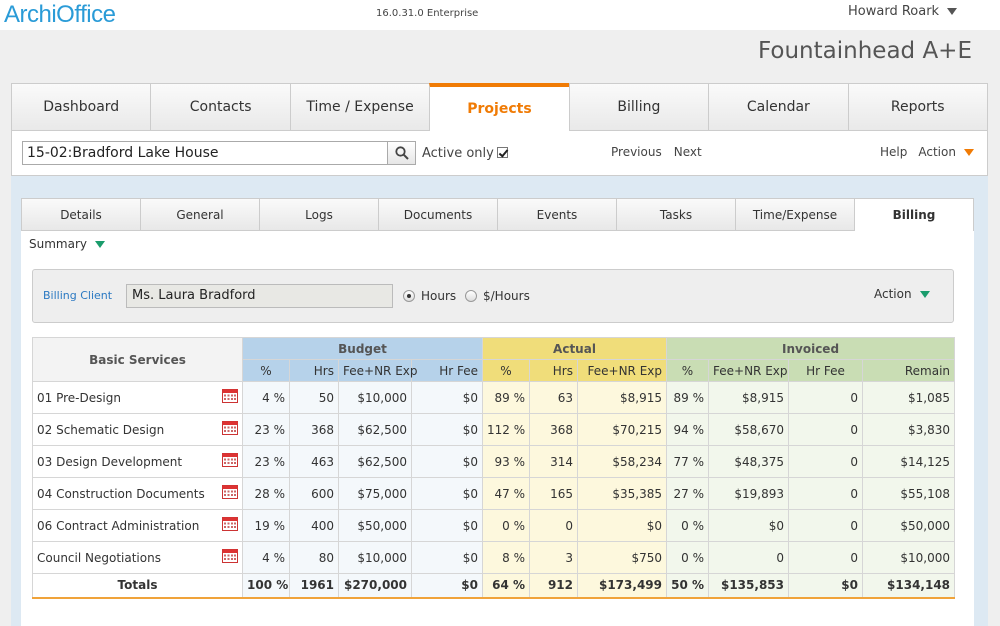 This screenshot has width=1000, height=626. Describe the element at coordinates (748, 493) in the screenshot. I see `table-cell: $19,893` at that location.